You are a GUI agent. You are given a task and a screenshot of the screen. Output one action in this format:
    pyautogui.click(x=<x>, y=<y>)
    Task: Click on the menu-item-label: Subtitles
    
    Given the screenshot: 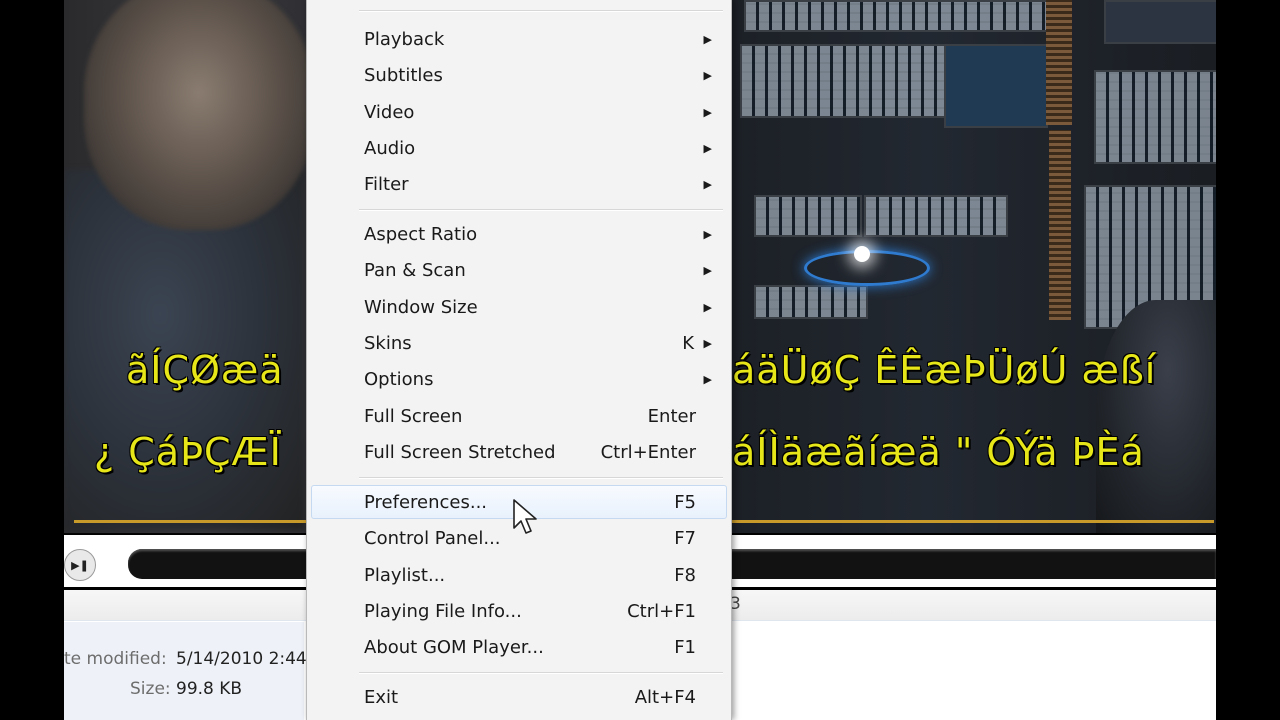 What is the action you would take?
    pyautogui.click(x=403, y=75)
    